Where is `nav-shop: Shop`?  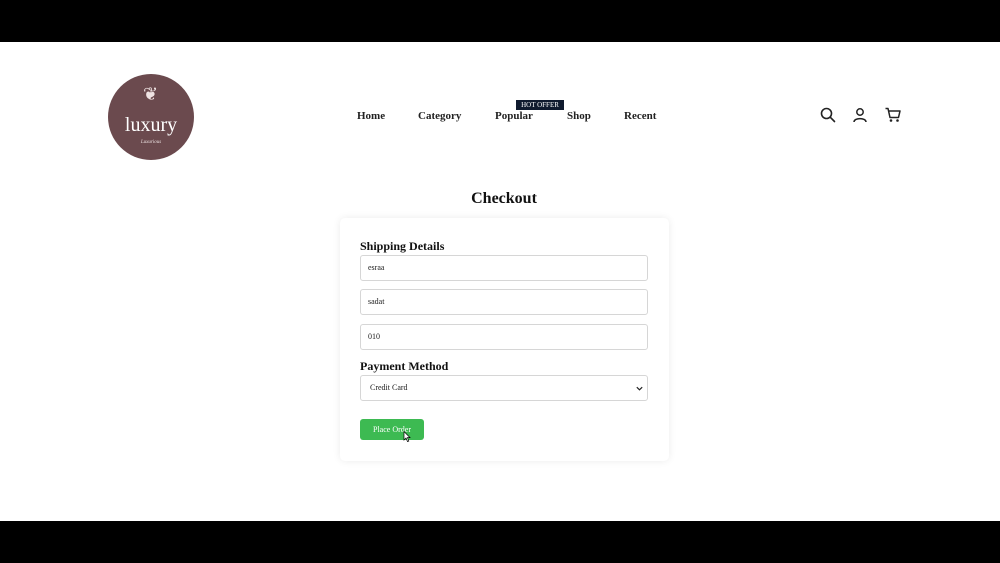 nav-shop: Shop is located at coordinates (579, 116).